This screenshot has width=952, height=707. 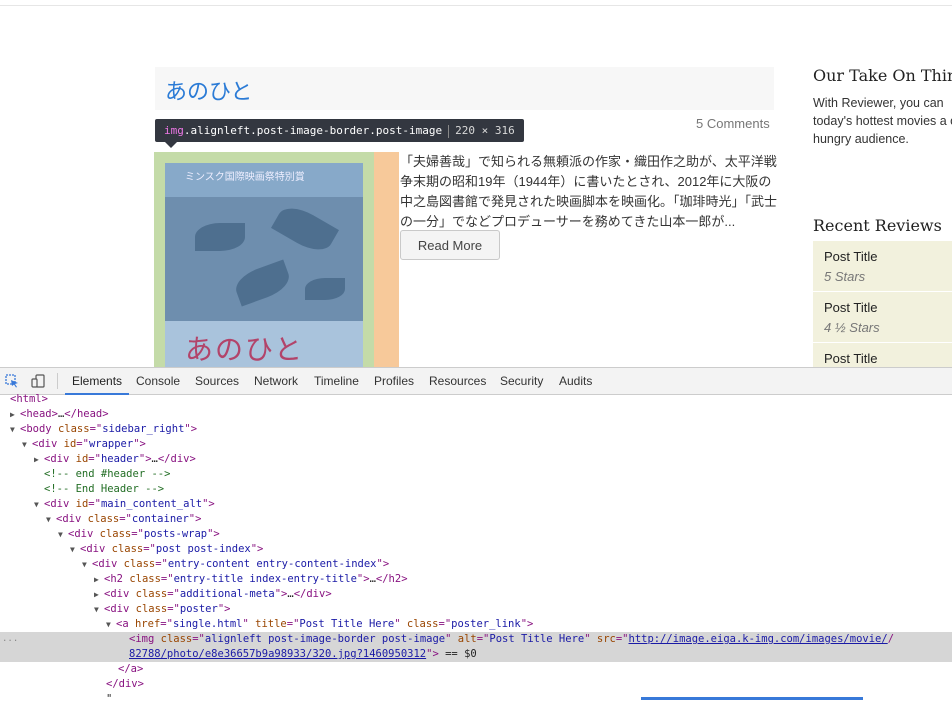 I want to click on tab-security: Security, so click(x=521, y=381).